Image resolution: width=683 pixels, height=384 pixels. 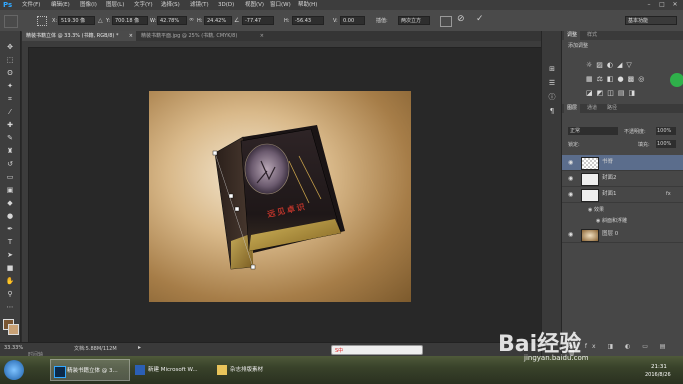 I want to click on book-3d-mockup, so click(x=278, y=197).